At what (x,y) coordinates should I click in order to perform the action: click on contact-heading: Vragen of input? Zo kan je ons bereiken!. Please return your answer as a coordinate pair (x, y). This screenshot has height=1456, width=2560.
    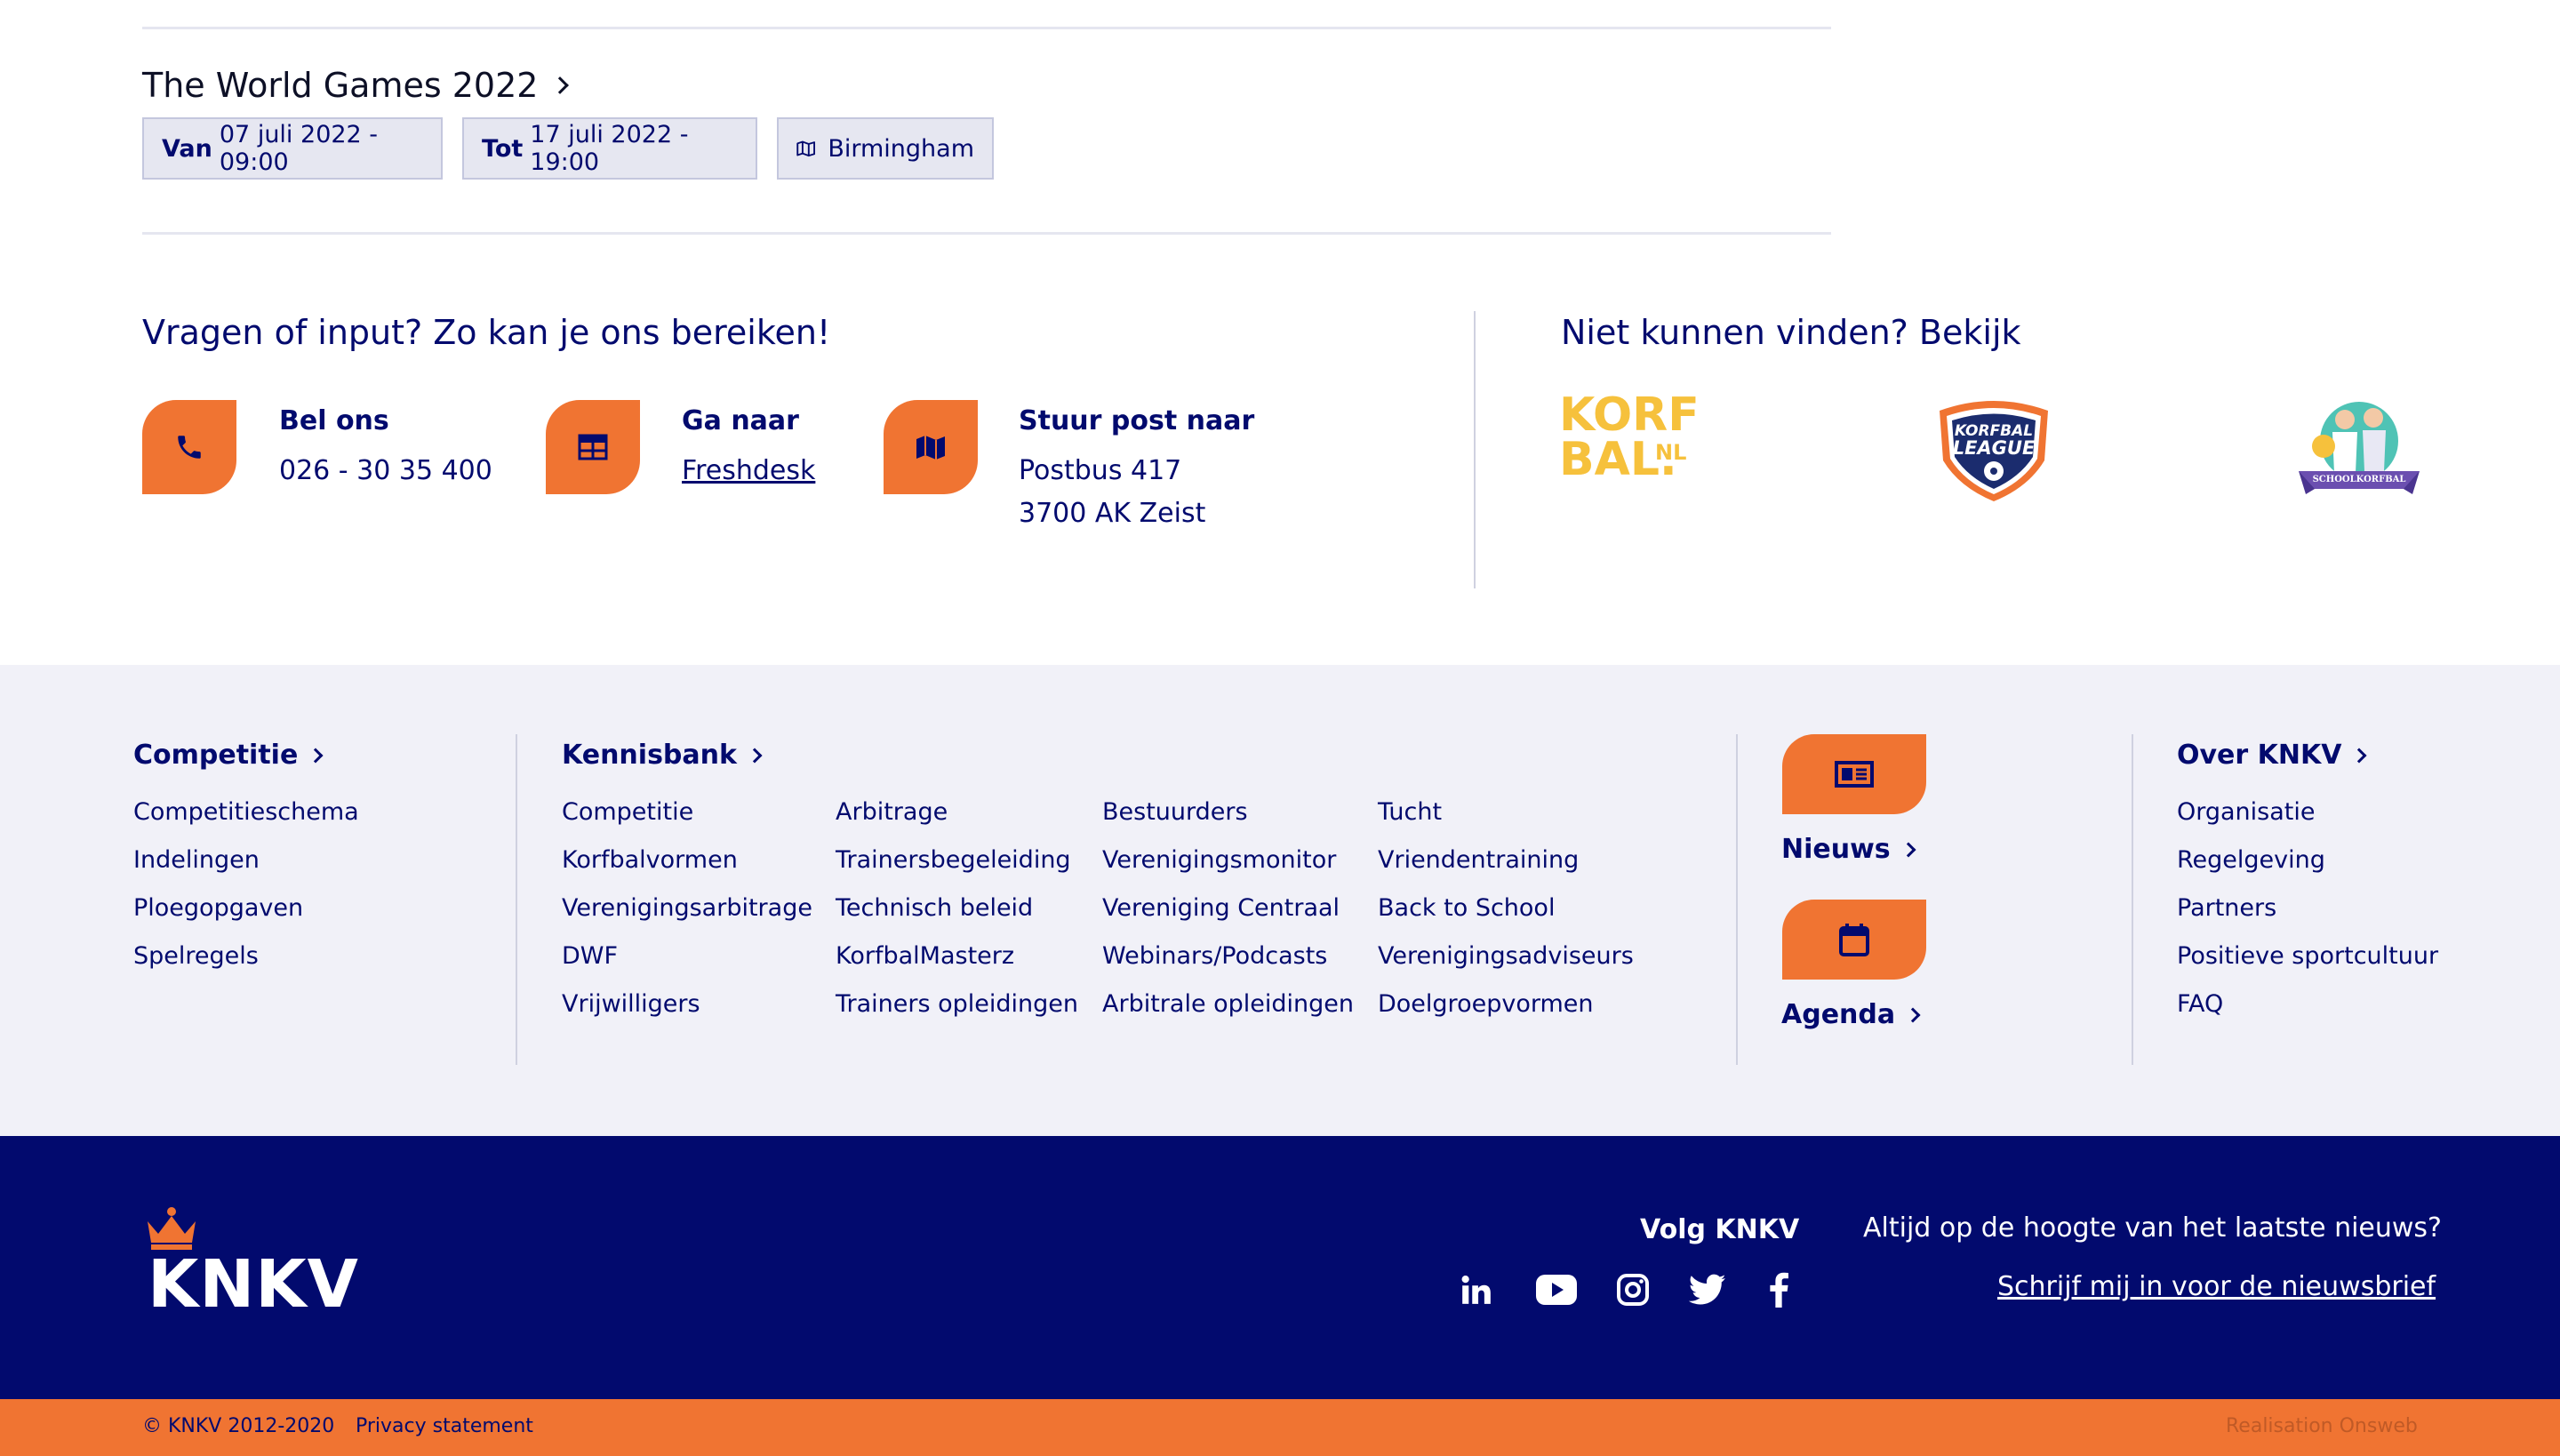
    Looking at the image, I should click on (486, 332).